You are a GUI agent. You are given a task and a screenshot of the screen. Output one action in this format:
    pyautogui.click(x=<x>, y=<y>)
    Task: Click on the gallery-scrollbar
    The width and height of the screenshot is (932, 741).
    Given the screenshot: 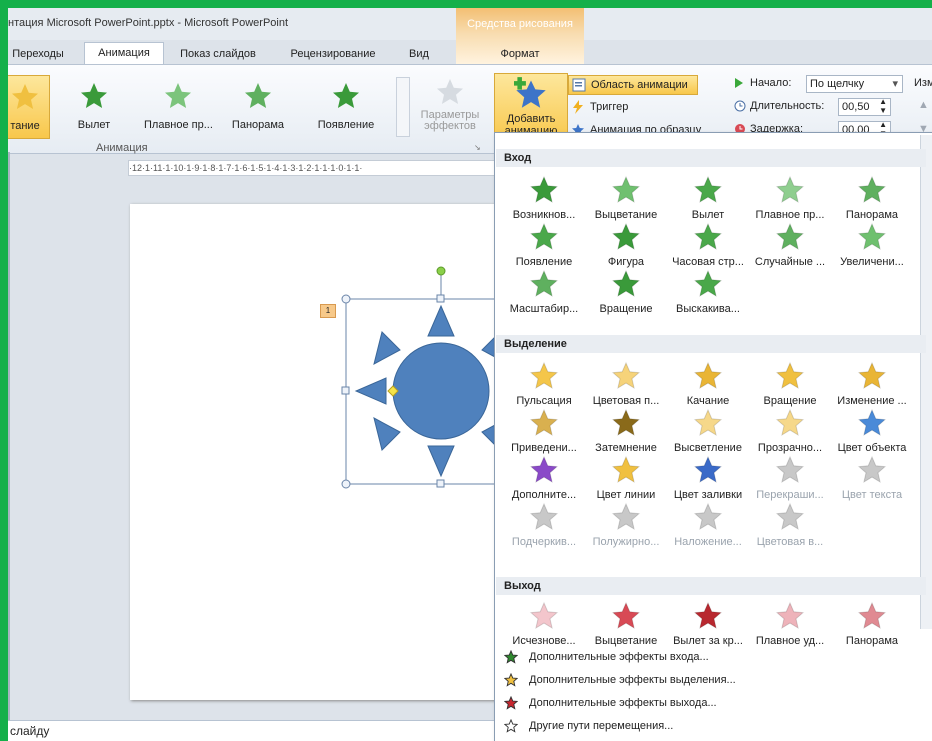 What is the action you would take?
    pyautogui.click(x=403, y=107)
    